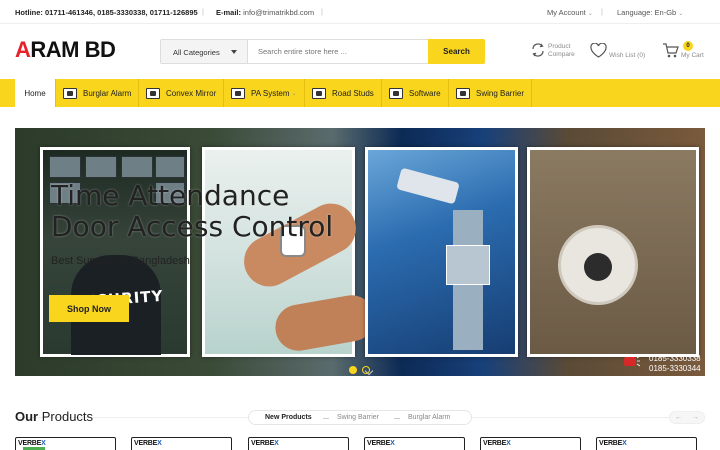 This screenshot has height=450, width=720. What do you see at coordinates (338, 51) in the screenshot?
I see `search-input` at bounding box center [338, 51].